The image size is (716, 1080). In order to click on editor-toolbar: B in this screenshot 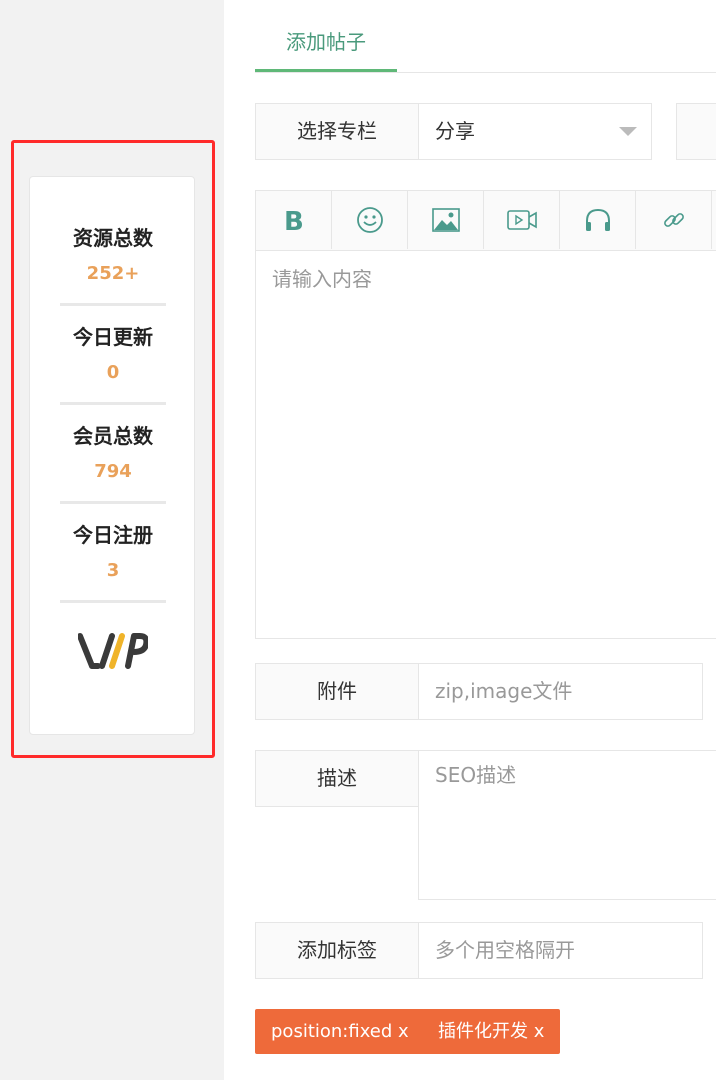, I will do `click(486, 221)`.